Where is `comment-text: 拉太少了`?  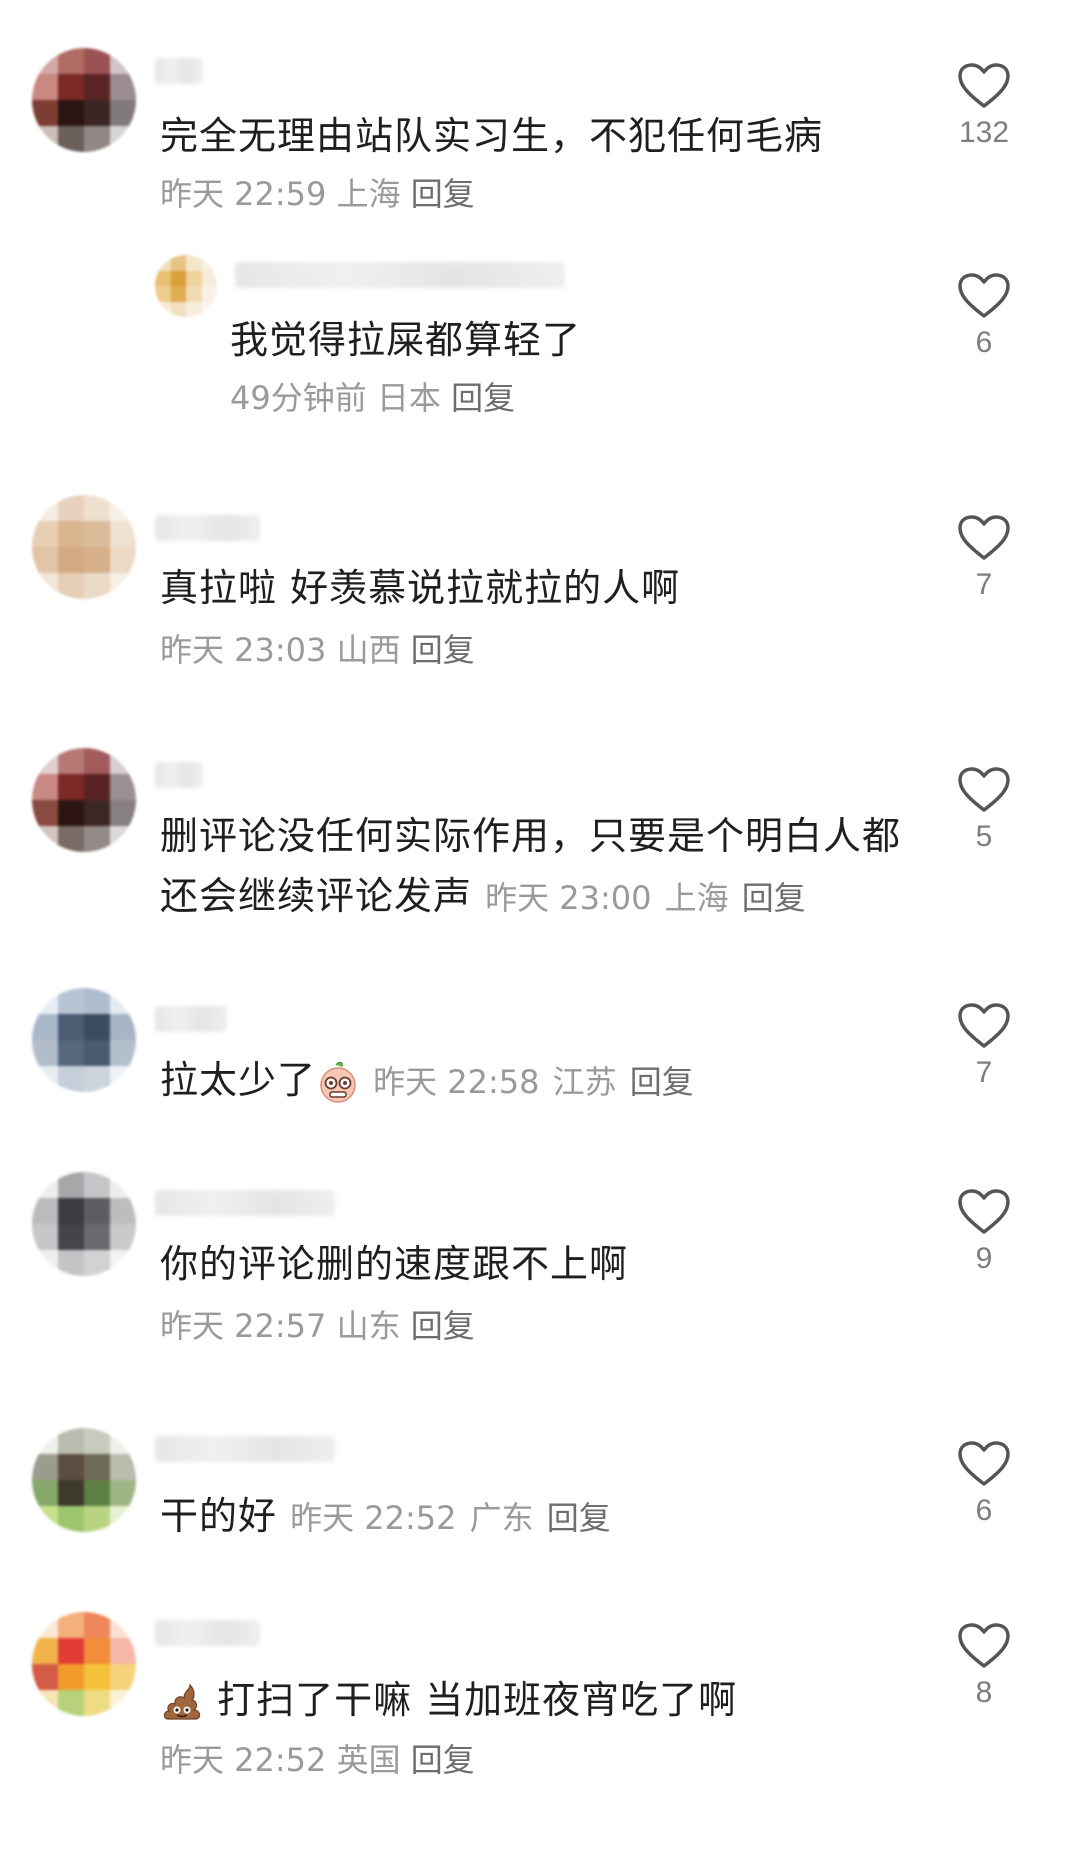
comment-text: 拉太少了 is located at coordinates (238, 1080).